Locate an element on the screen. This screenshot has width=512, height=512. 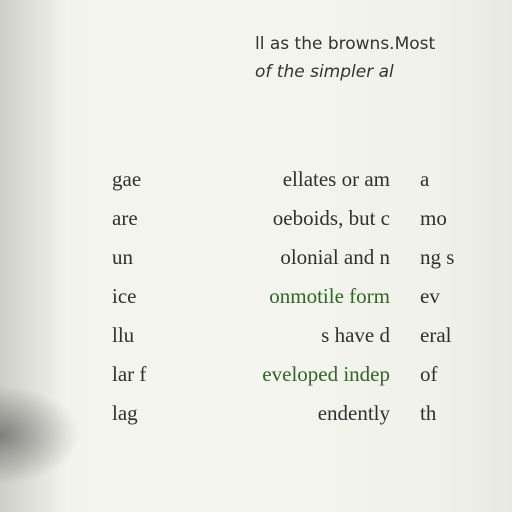
col1-line: are is located at coordinates (125, 218).